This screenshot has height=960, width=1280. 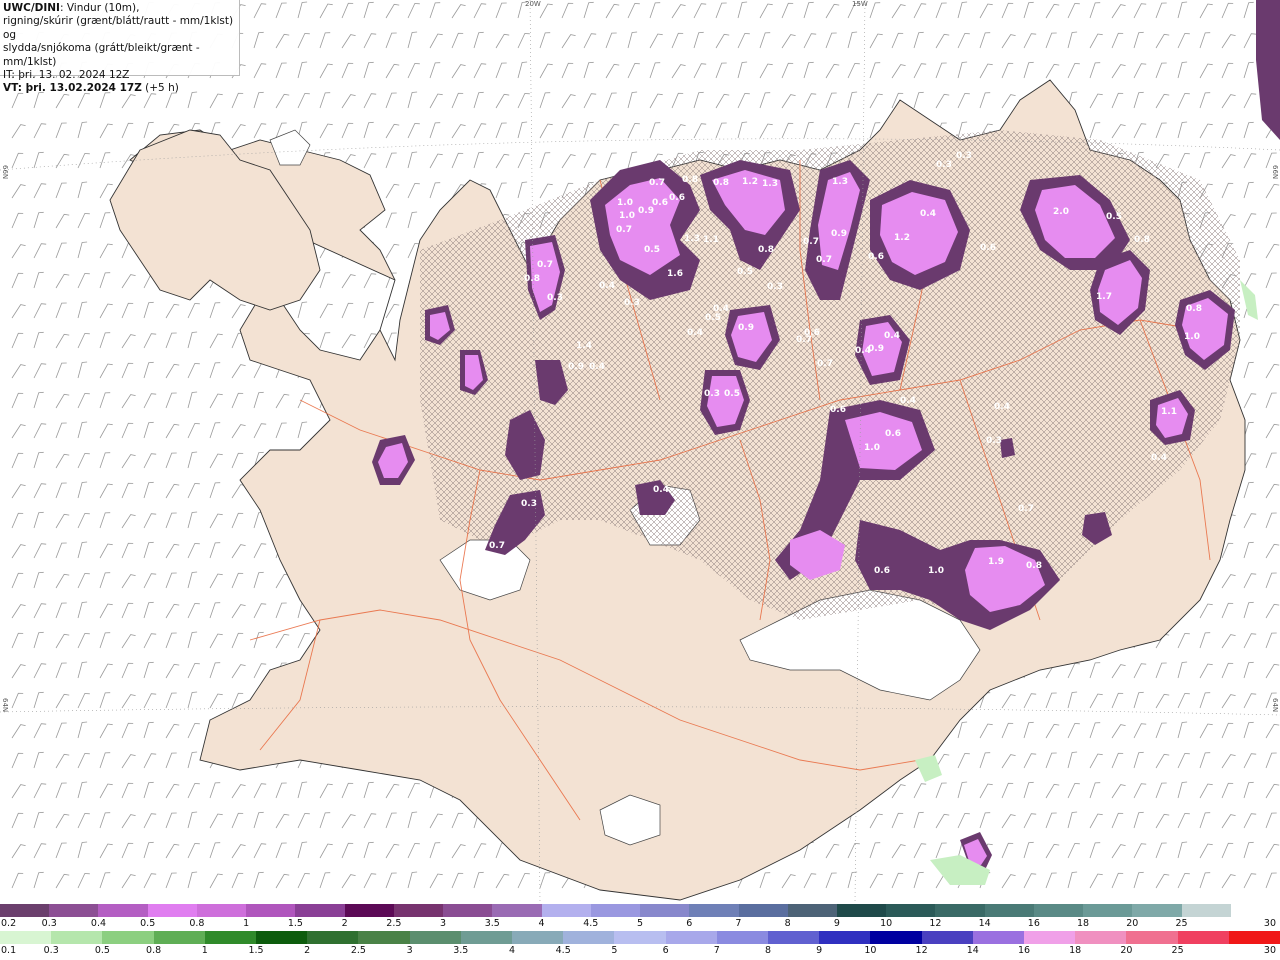 I want to click on legend-label: 2.5, so click(x=394, y=923).